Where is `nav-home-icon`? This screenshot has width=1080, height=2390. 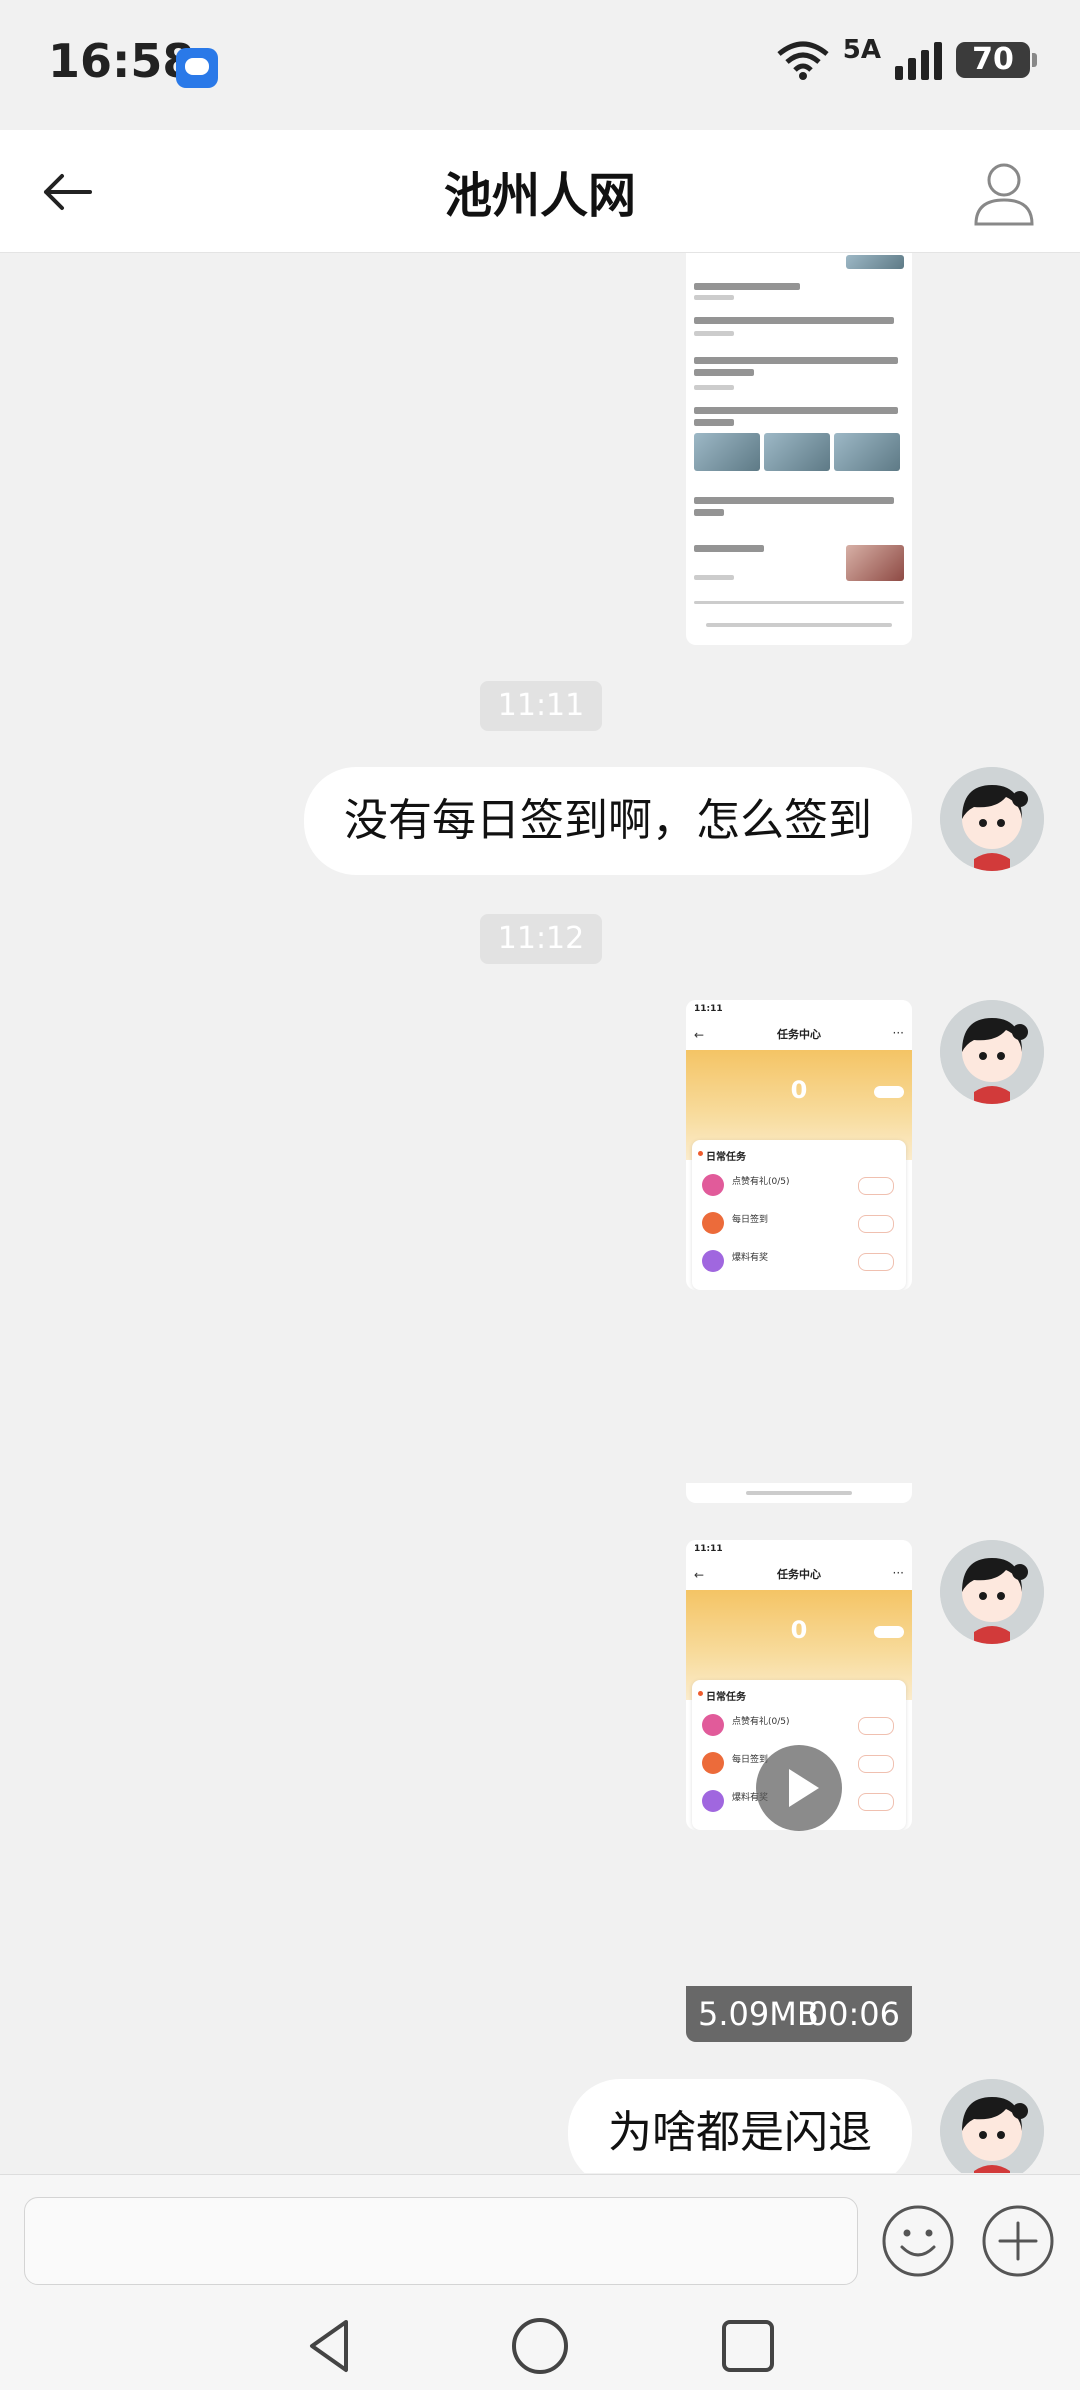 nav-home-icon is located at coordinates (540, 2346).